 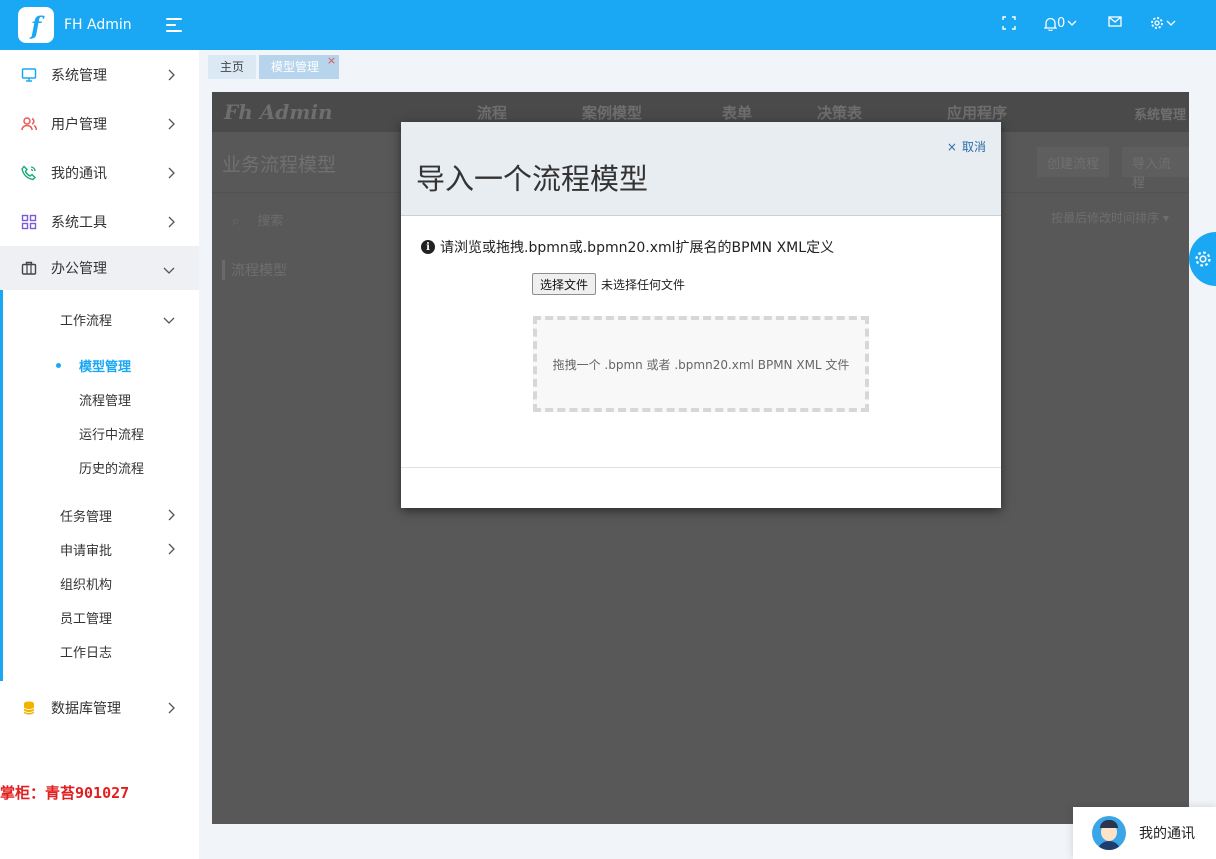 I want to click on sidebar-item-label: 任务管理, so click(x=86, y=517).